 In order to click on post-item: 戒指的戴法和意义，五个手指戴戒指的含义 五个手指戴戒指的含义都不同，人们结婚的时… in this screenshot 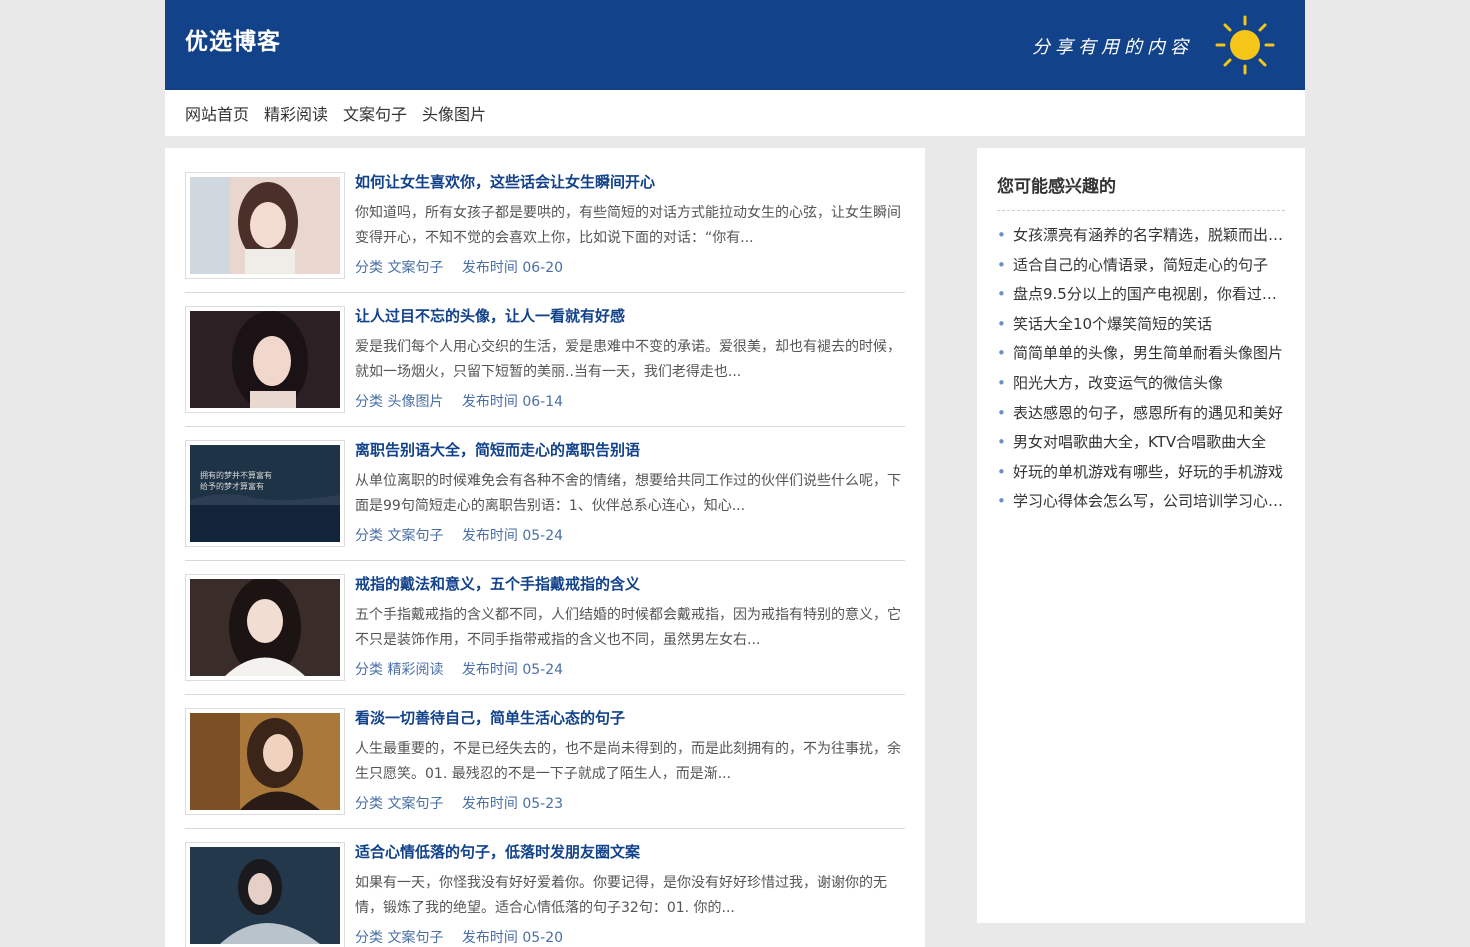, I will do `click(545, 634)`.